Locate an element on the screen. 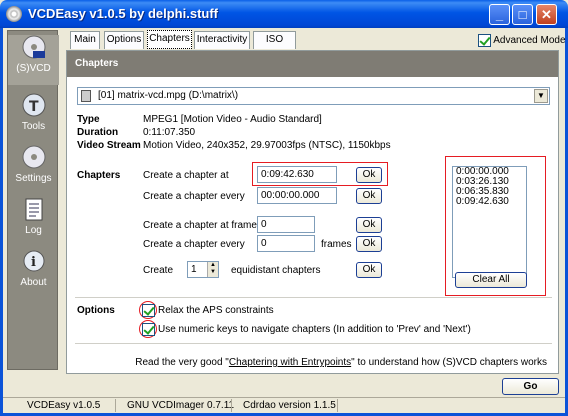 Image resolution: width=568 pixels, height=416 pixels. go-button: Go is located at coordinates (530, 386).